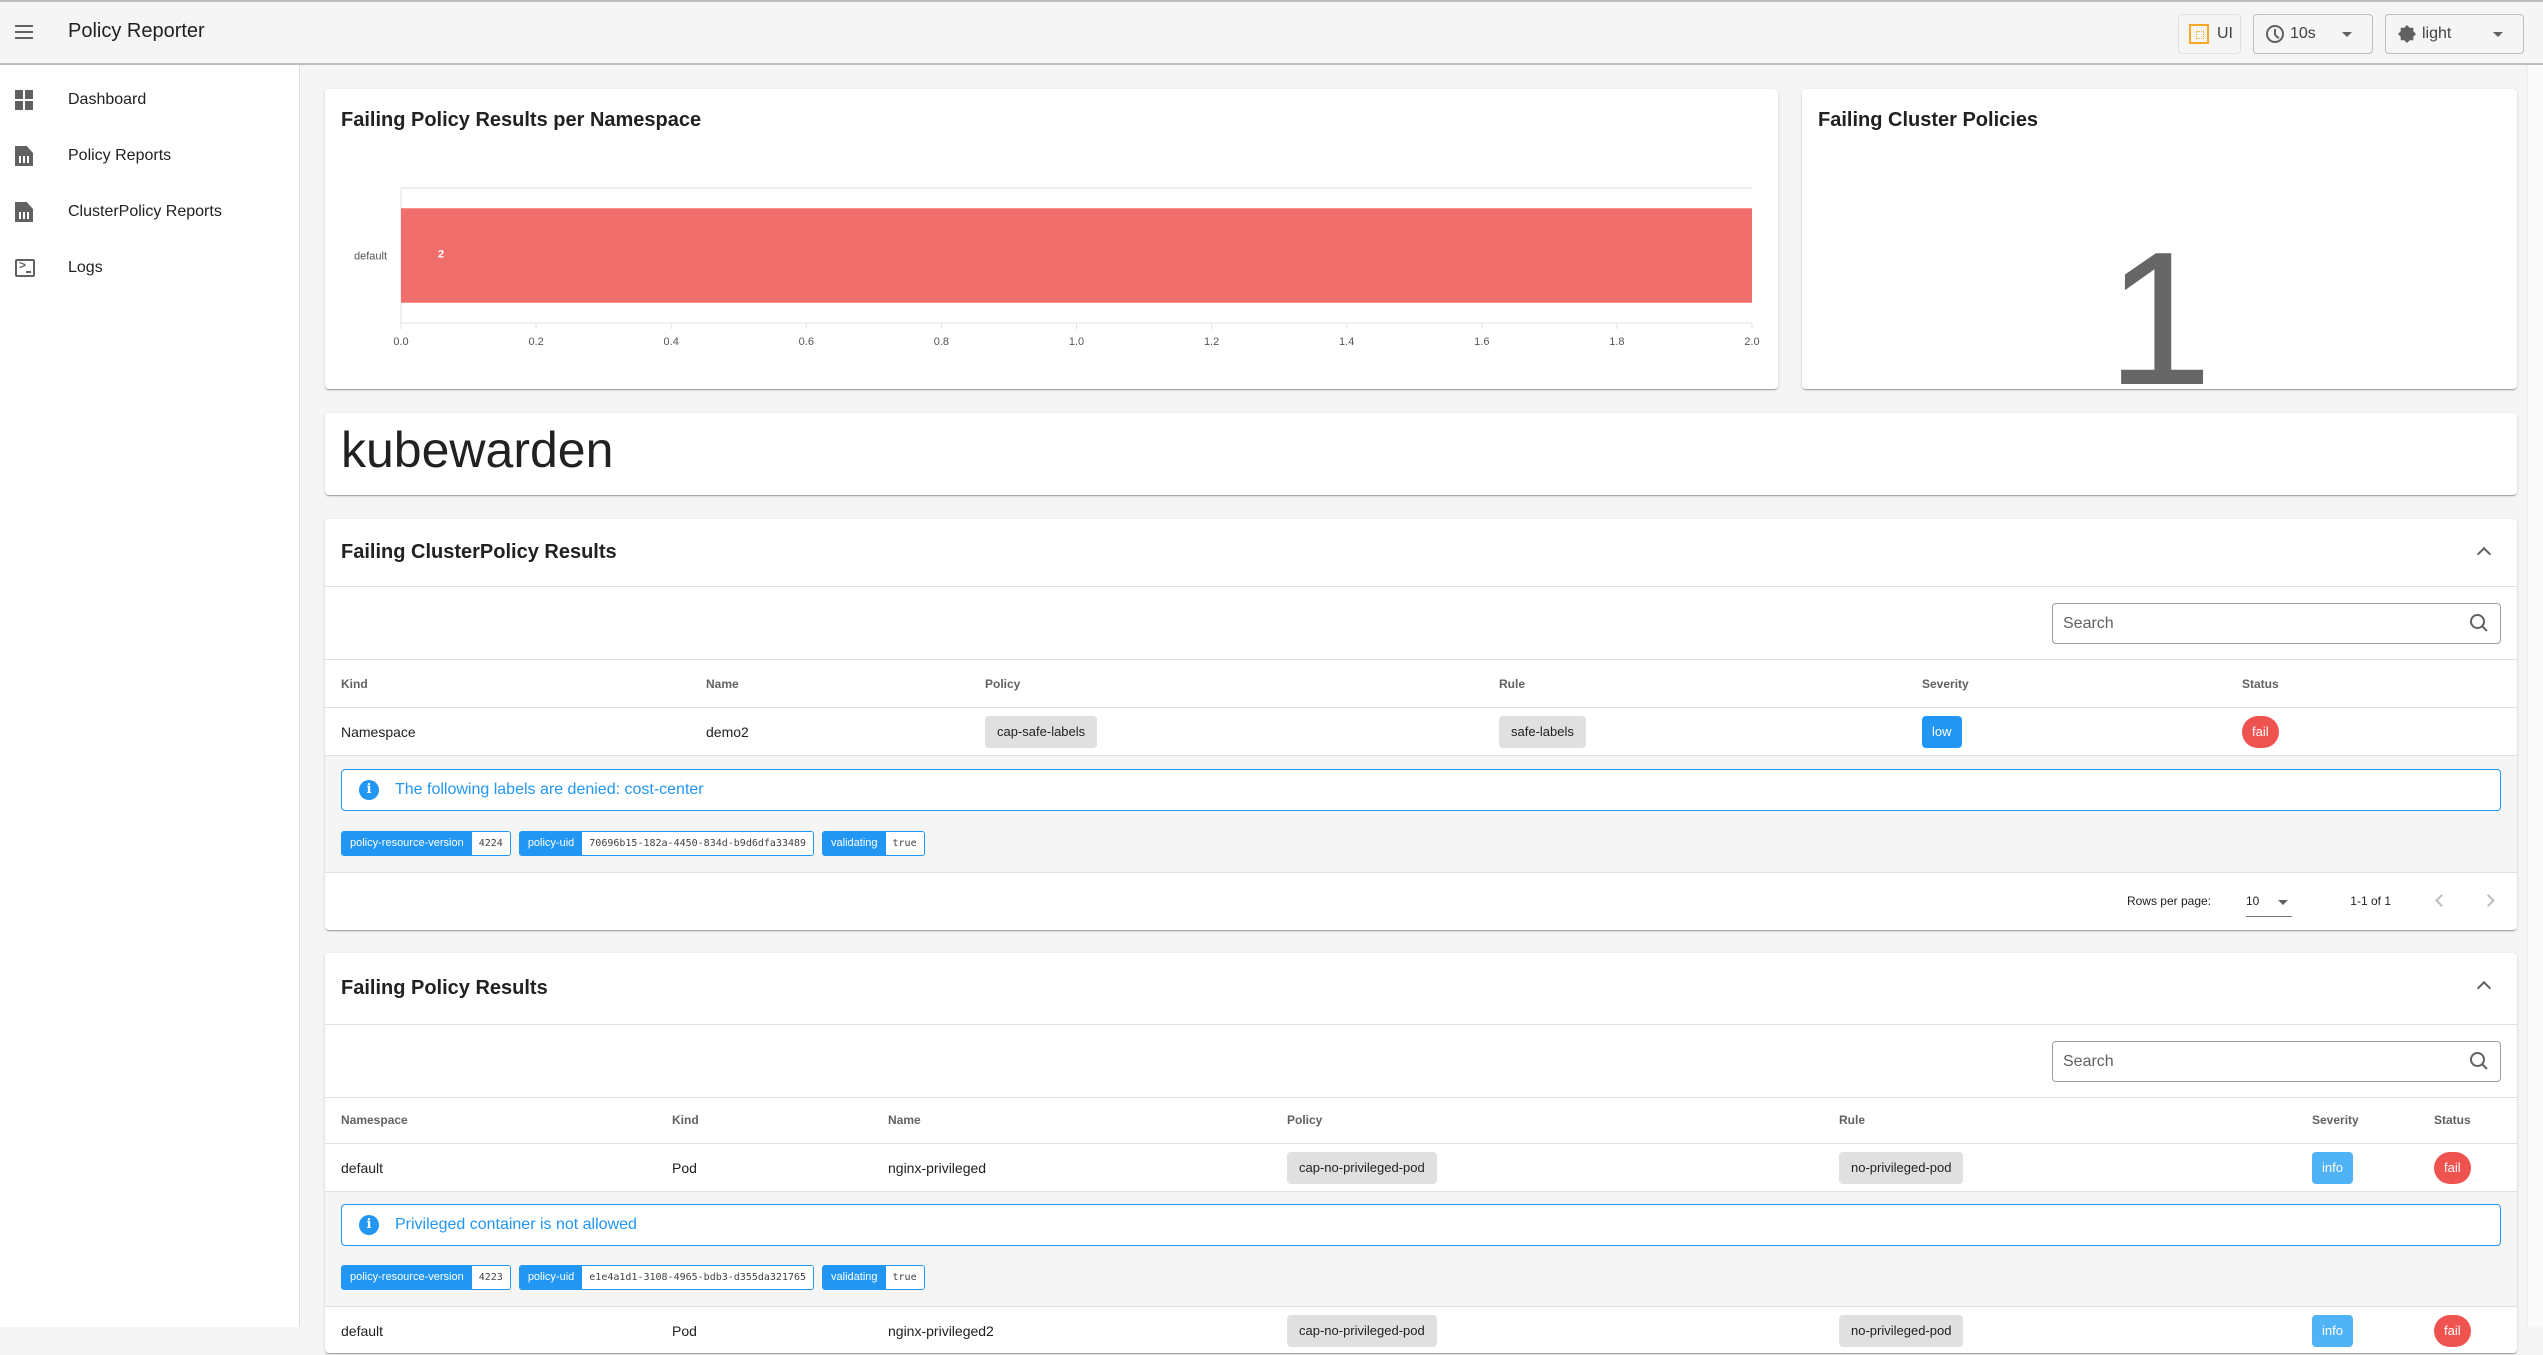 The image size is (2543, 1355). I want to click on policy-chip: cap-safe-labels, so click(1041, 731).